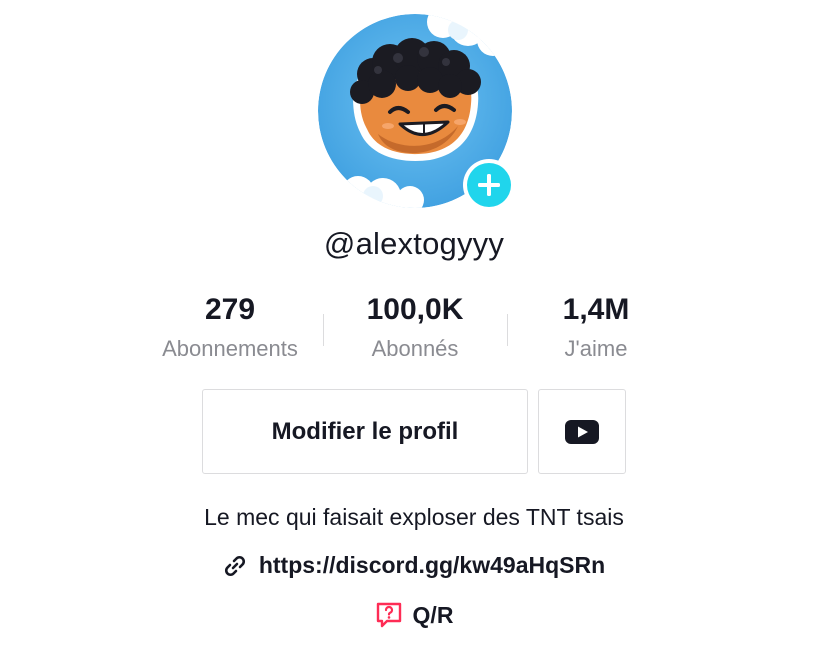 The image size is (828, 664). I want to click on qa-button: Q/R, so click(414, 615).